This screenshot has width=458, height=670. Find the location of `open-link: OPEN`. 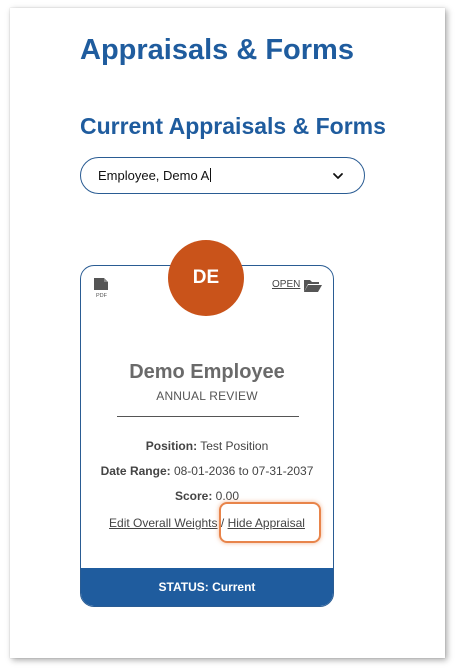

open-link: OPEN is located at coordinates (286, 284).